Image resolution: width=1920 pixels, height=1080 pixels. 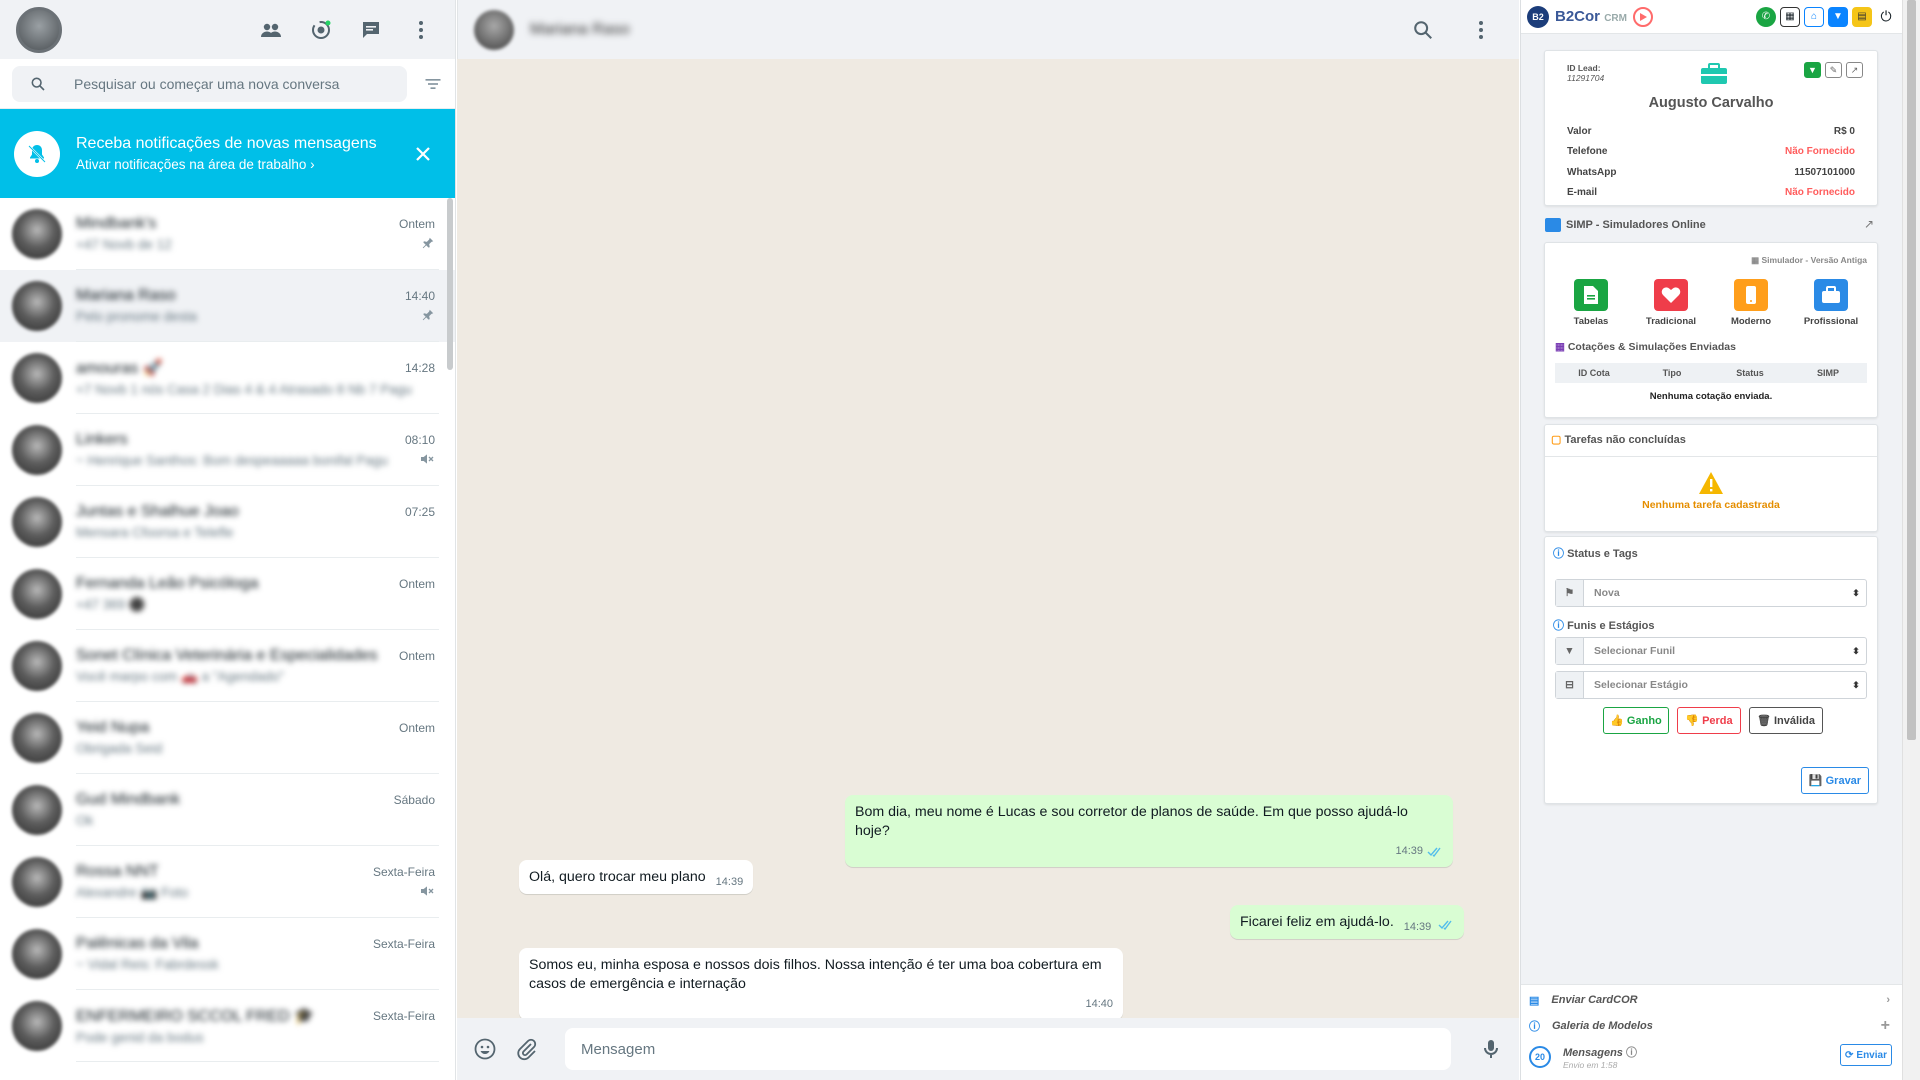 I want to click on chat-name: Mindbank's, so click(x=116, y=223).